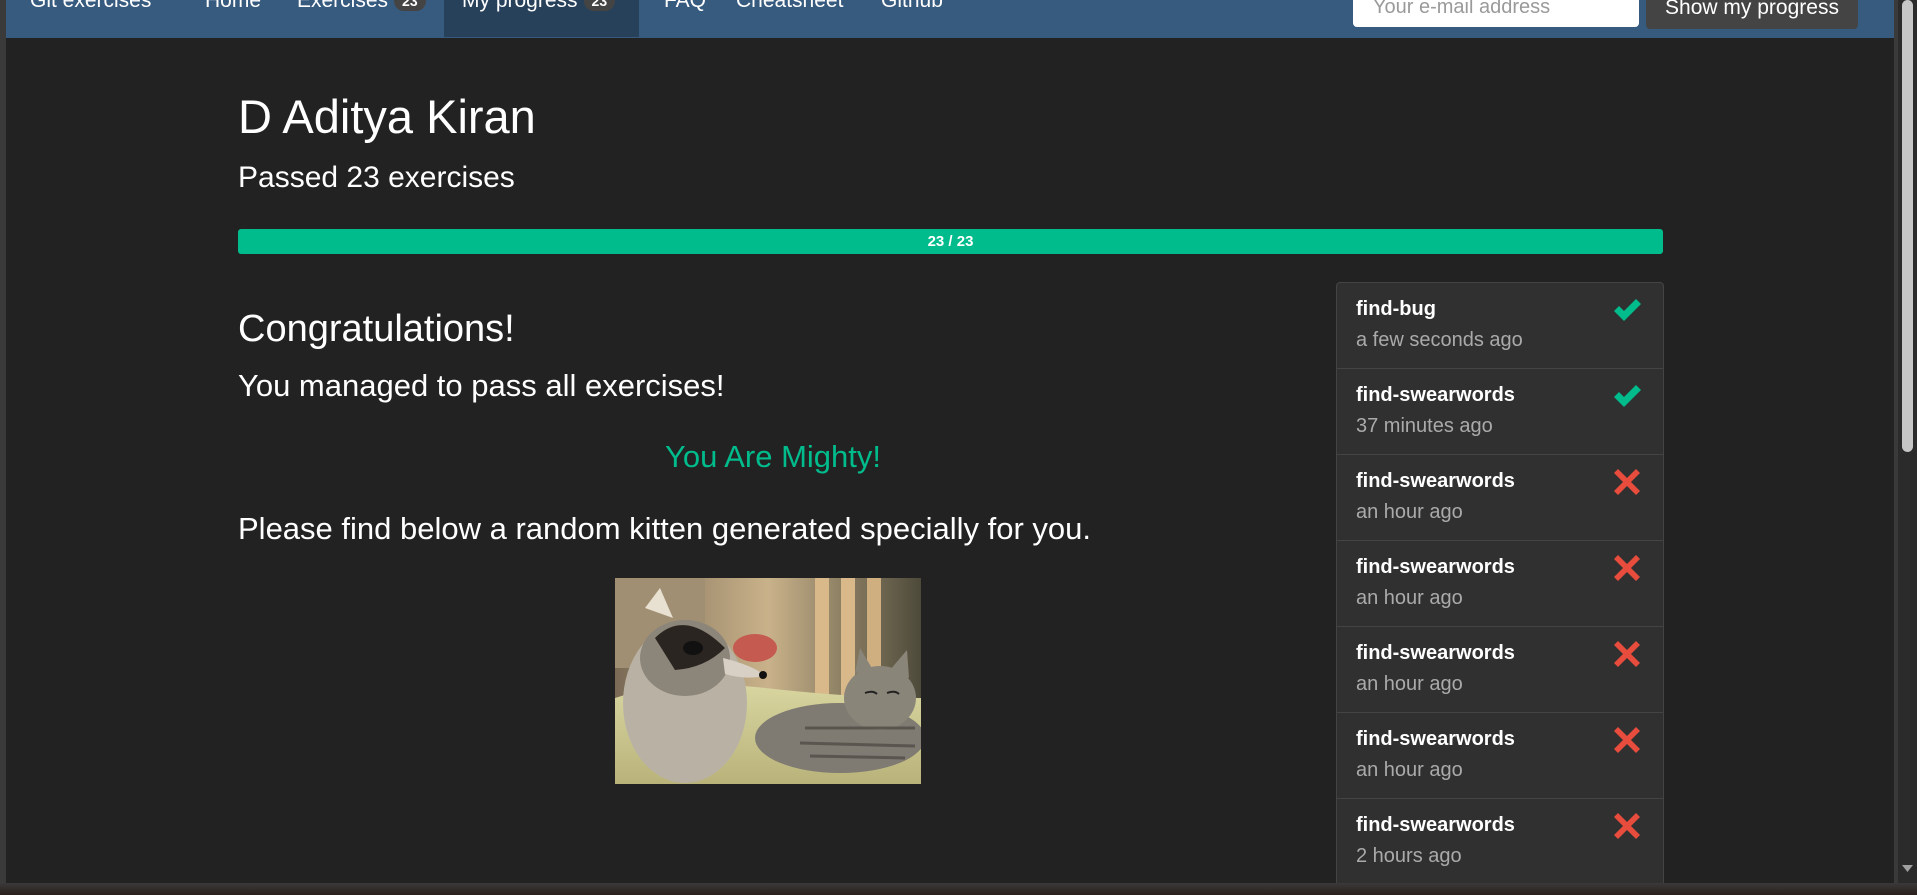 The height and width of the screenshot is (895, 1917). What do you see at coordinates (1409, 856) in the screenshot?
I see `history-time: 2 hours ago` at bounding box center [1409, 856].